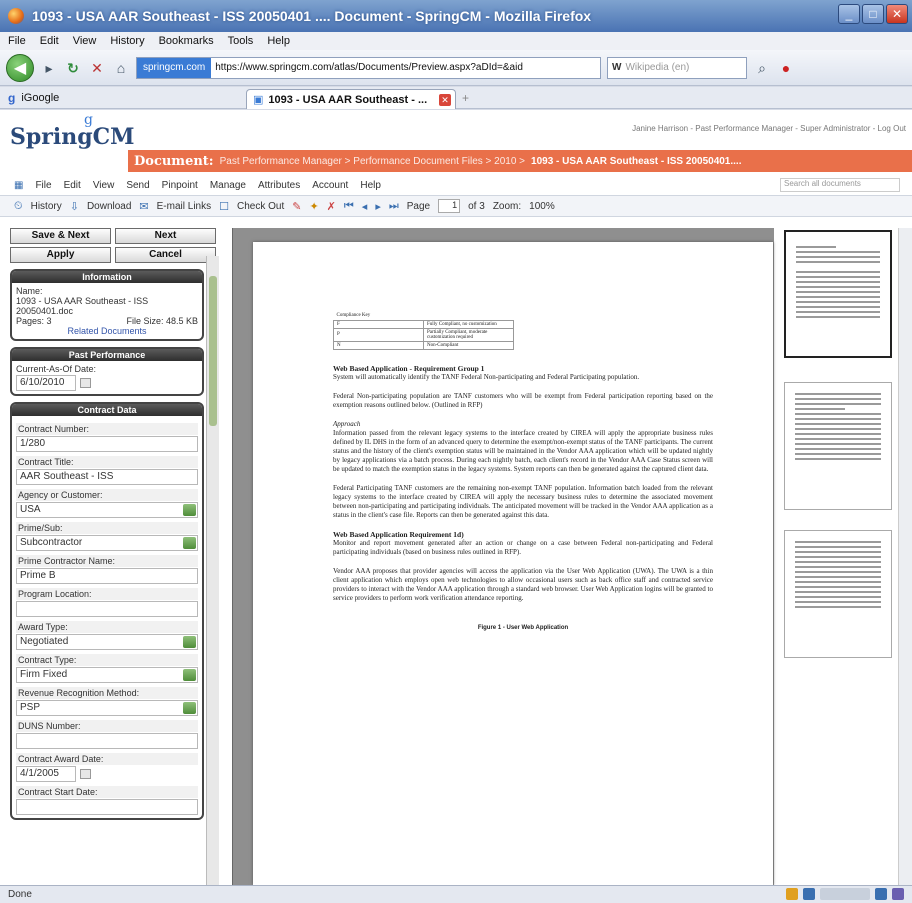 The width and height of the screenshot is (912, 903). What do you see at coordinates (616, 67) in the screenshot?
I see `wikipedia-icon: W` at bounding box center [616, 67].